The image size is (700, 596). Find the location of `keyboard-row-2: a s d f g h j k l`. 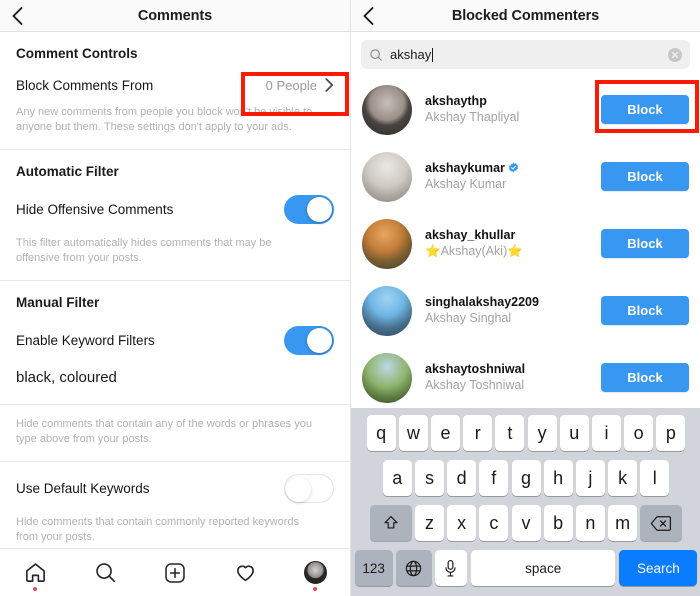

keyboard-row-2: a s d f g h j k l is located at coordinates (525, 478).